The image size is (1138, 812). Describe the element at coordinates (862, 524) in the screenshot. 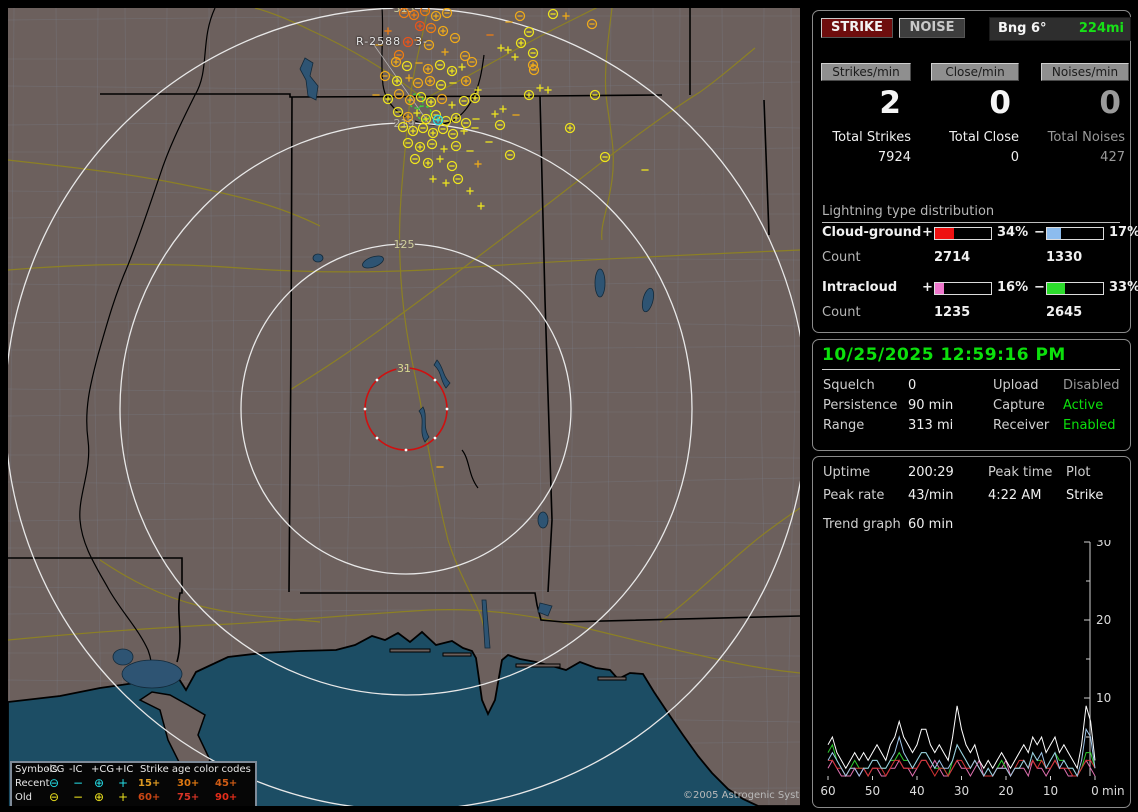

I see `trend-graph-label: Trend graph` at that location.